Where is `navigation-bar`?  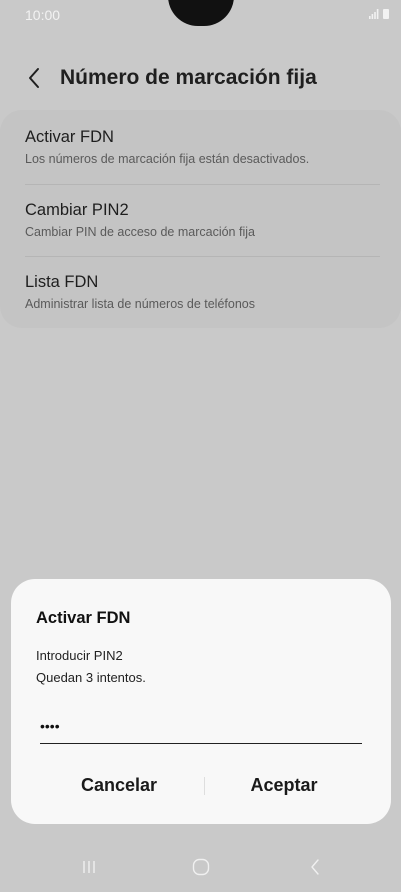 navigation-bar is located at coordinates (200, 867).